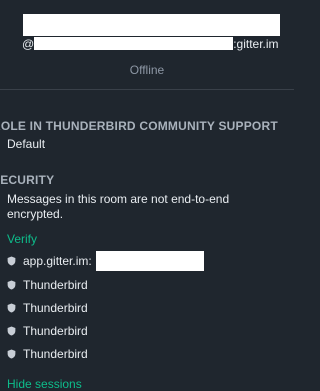 This screenshot has width=320, height=391. I want to click on section-divider, so click(147, 89).